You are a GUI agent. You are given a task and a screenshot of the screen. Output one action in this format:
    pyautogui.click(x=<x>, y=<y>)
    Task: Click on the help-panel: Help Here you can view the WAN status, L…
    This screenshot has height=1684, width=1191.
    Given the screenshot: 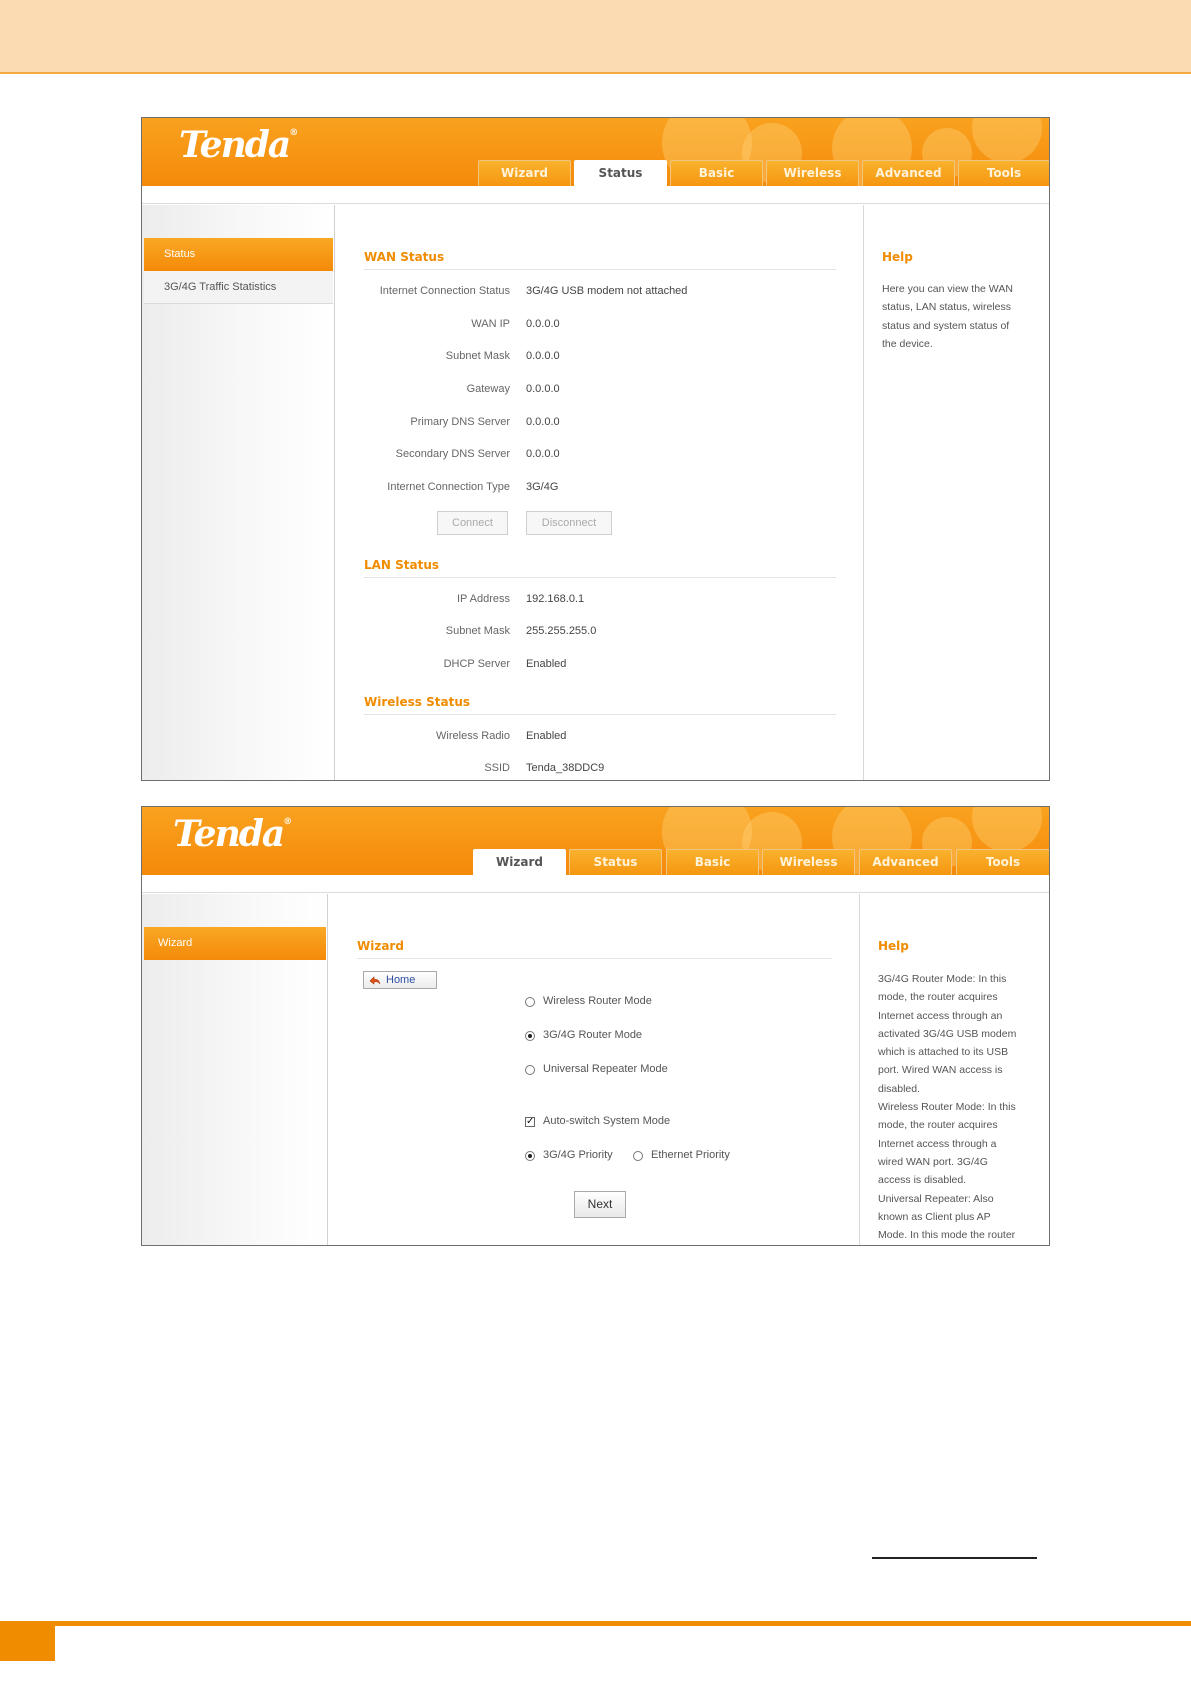 What is the action you would take?
    pyautogui.click(x=956, y=492)
    